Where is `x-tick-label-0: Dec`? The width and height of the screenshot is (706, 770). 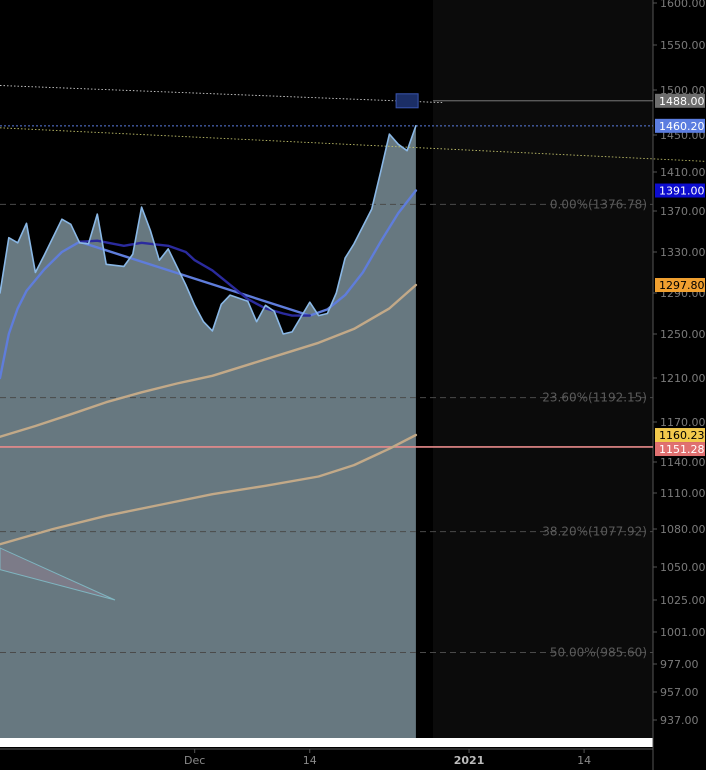
x-tick-label-0: Dec is located at coordinates (194, 760).